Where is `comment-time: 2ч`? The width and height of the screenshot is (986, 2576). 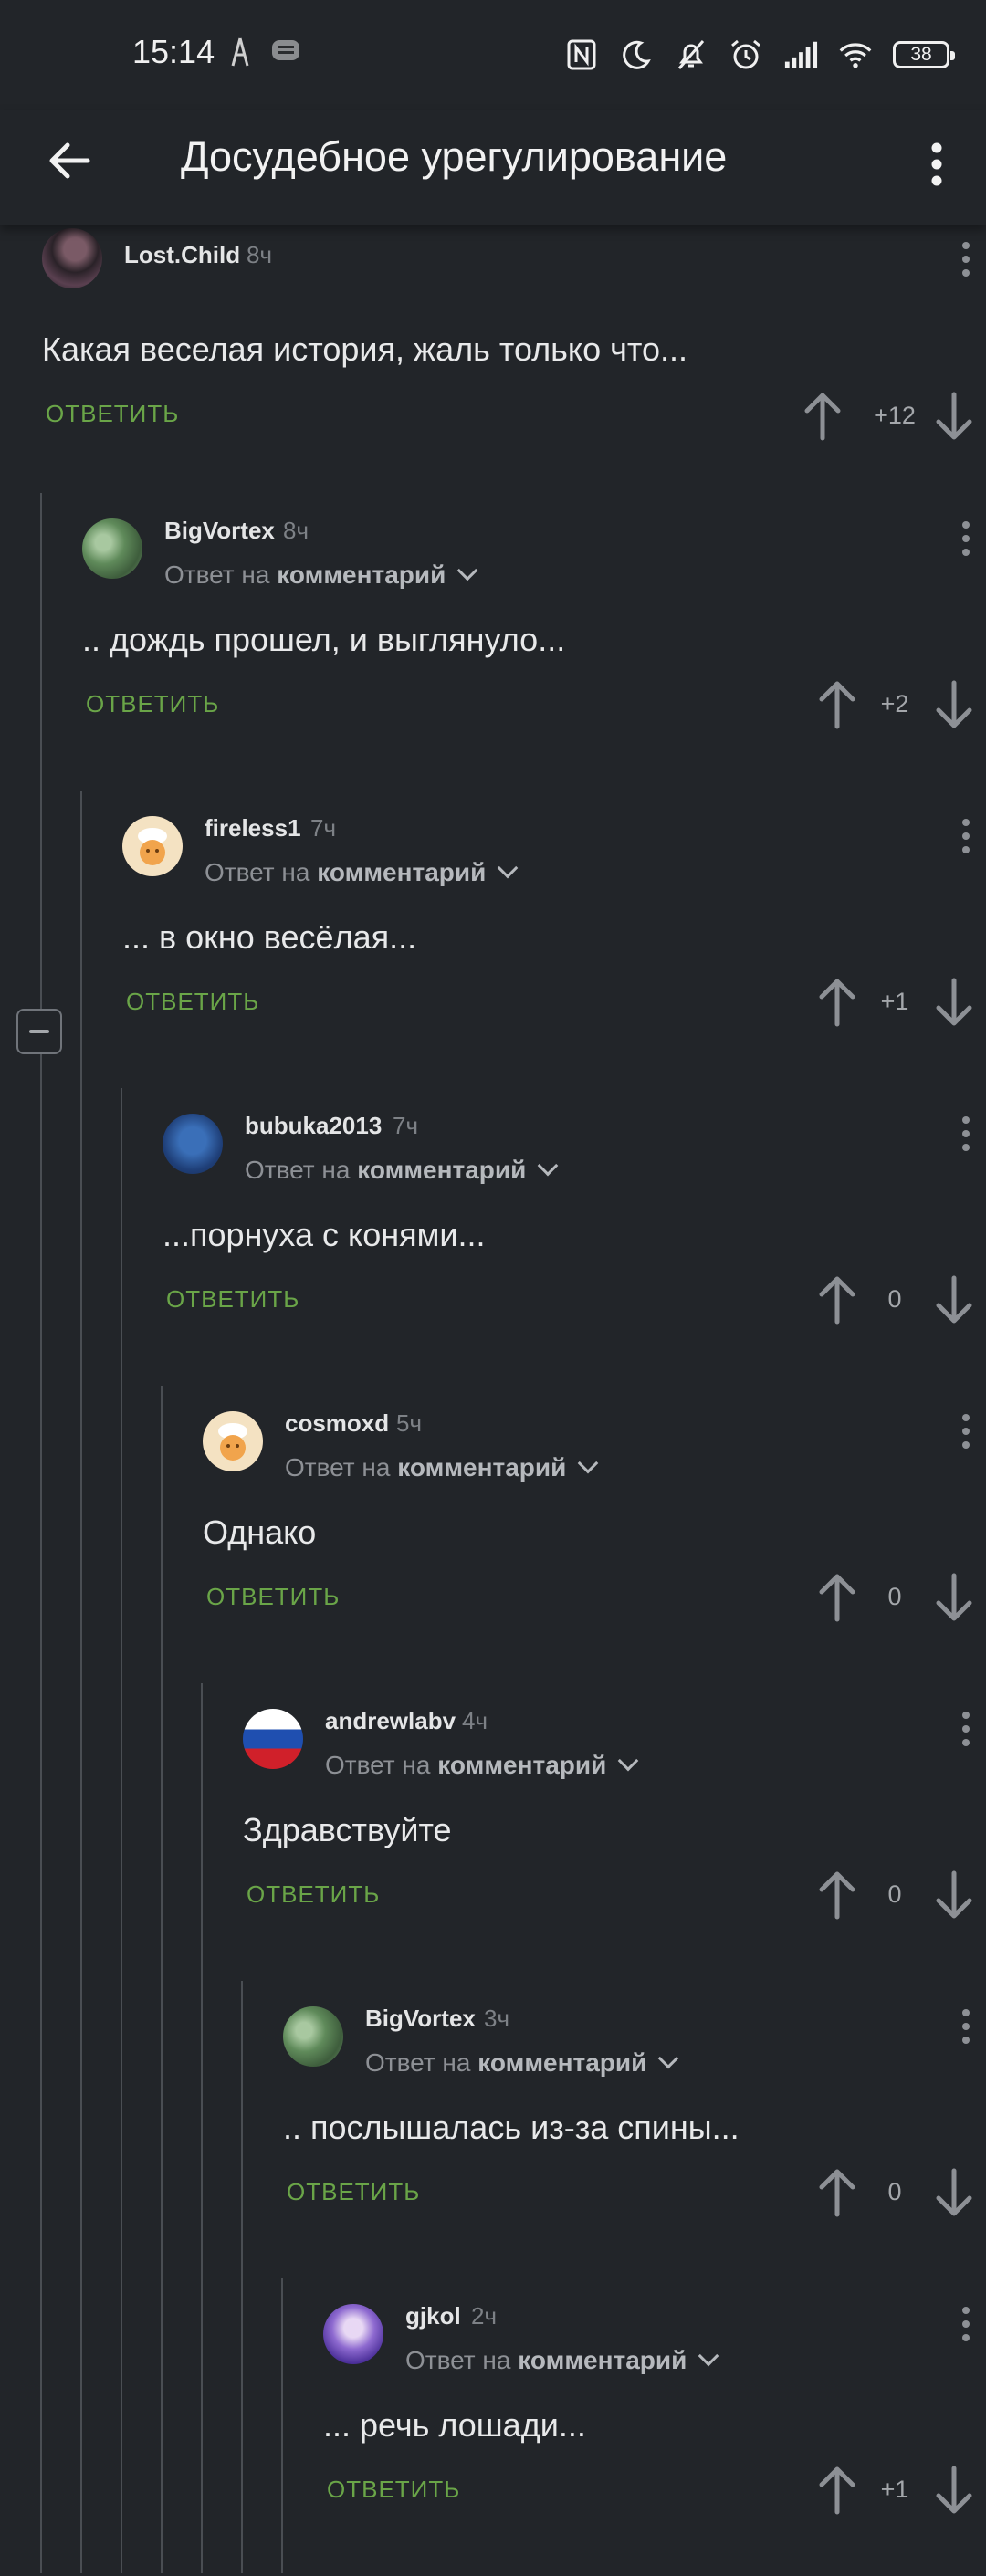
comment-time: 2ч is located at coordinates (484, 2316).